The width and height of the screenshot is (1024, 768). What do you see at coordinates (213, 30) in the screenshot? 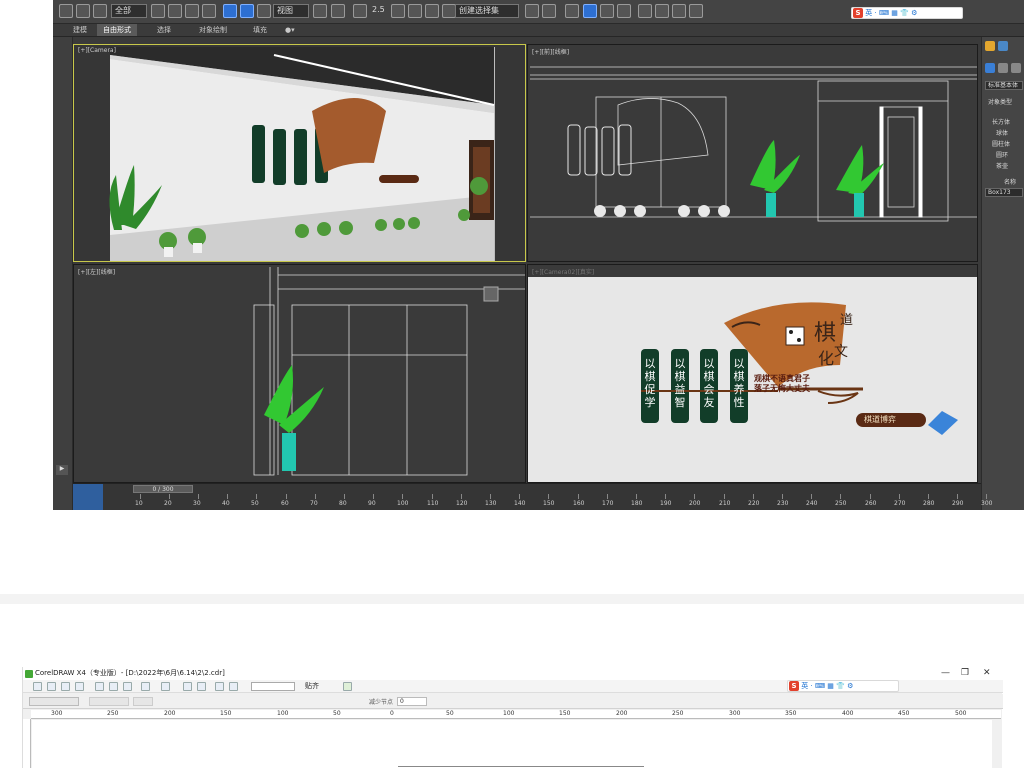
I see `tab-object-paint: 对象绘制` at bounding box center [213, 30].